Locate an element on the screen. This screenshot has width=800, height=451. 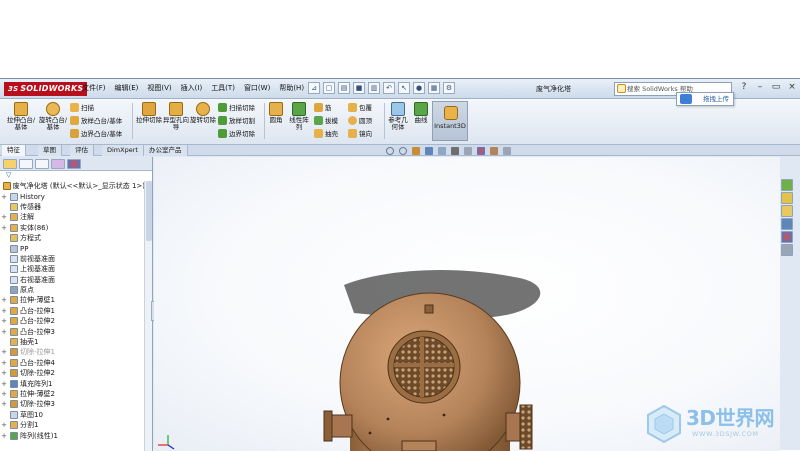
instant3d-button: Instant3D is located at coordinates (450, 121).